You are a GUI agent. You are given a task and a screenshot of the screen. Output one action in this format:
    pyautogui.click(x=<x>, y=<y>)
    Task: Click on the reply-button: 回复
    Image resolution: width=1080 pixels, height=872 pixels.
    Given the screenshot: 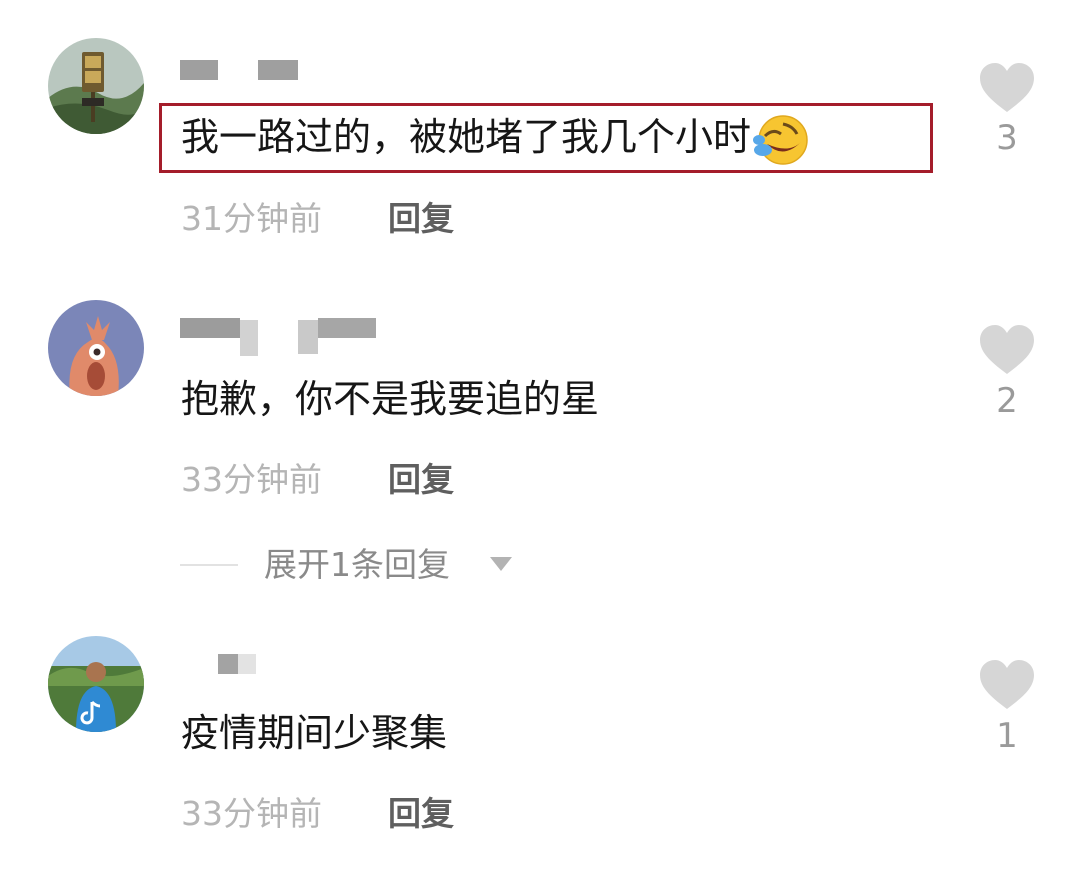 What is the action you would take?
    pyautogui.click(x=421, y=814)
    